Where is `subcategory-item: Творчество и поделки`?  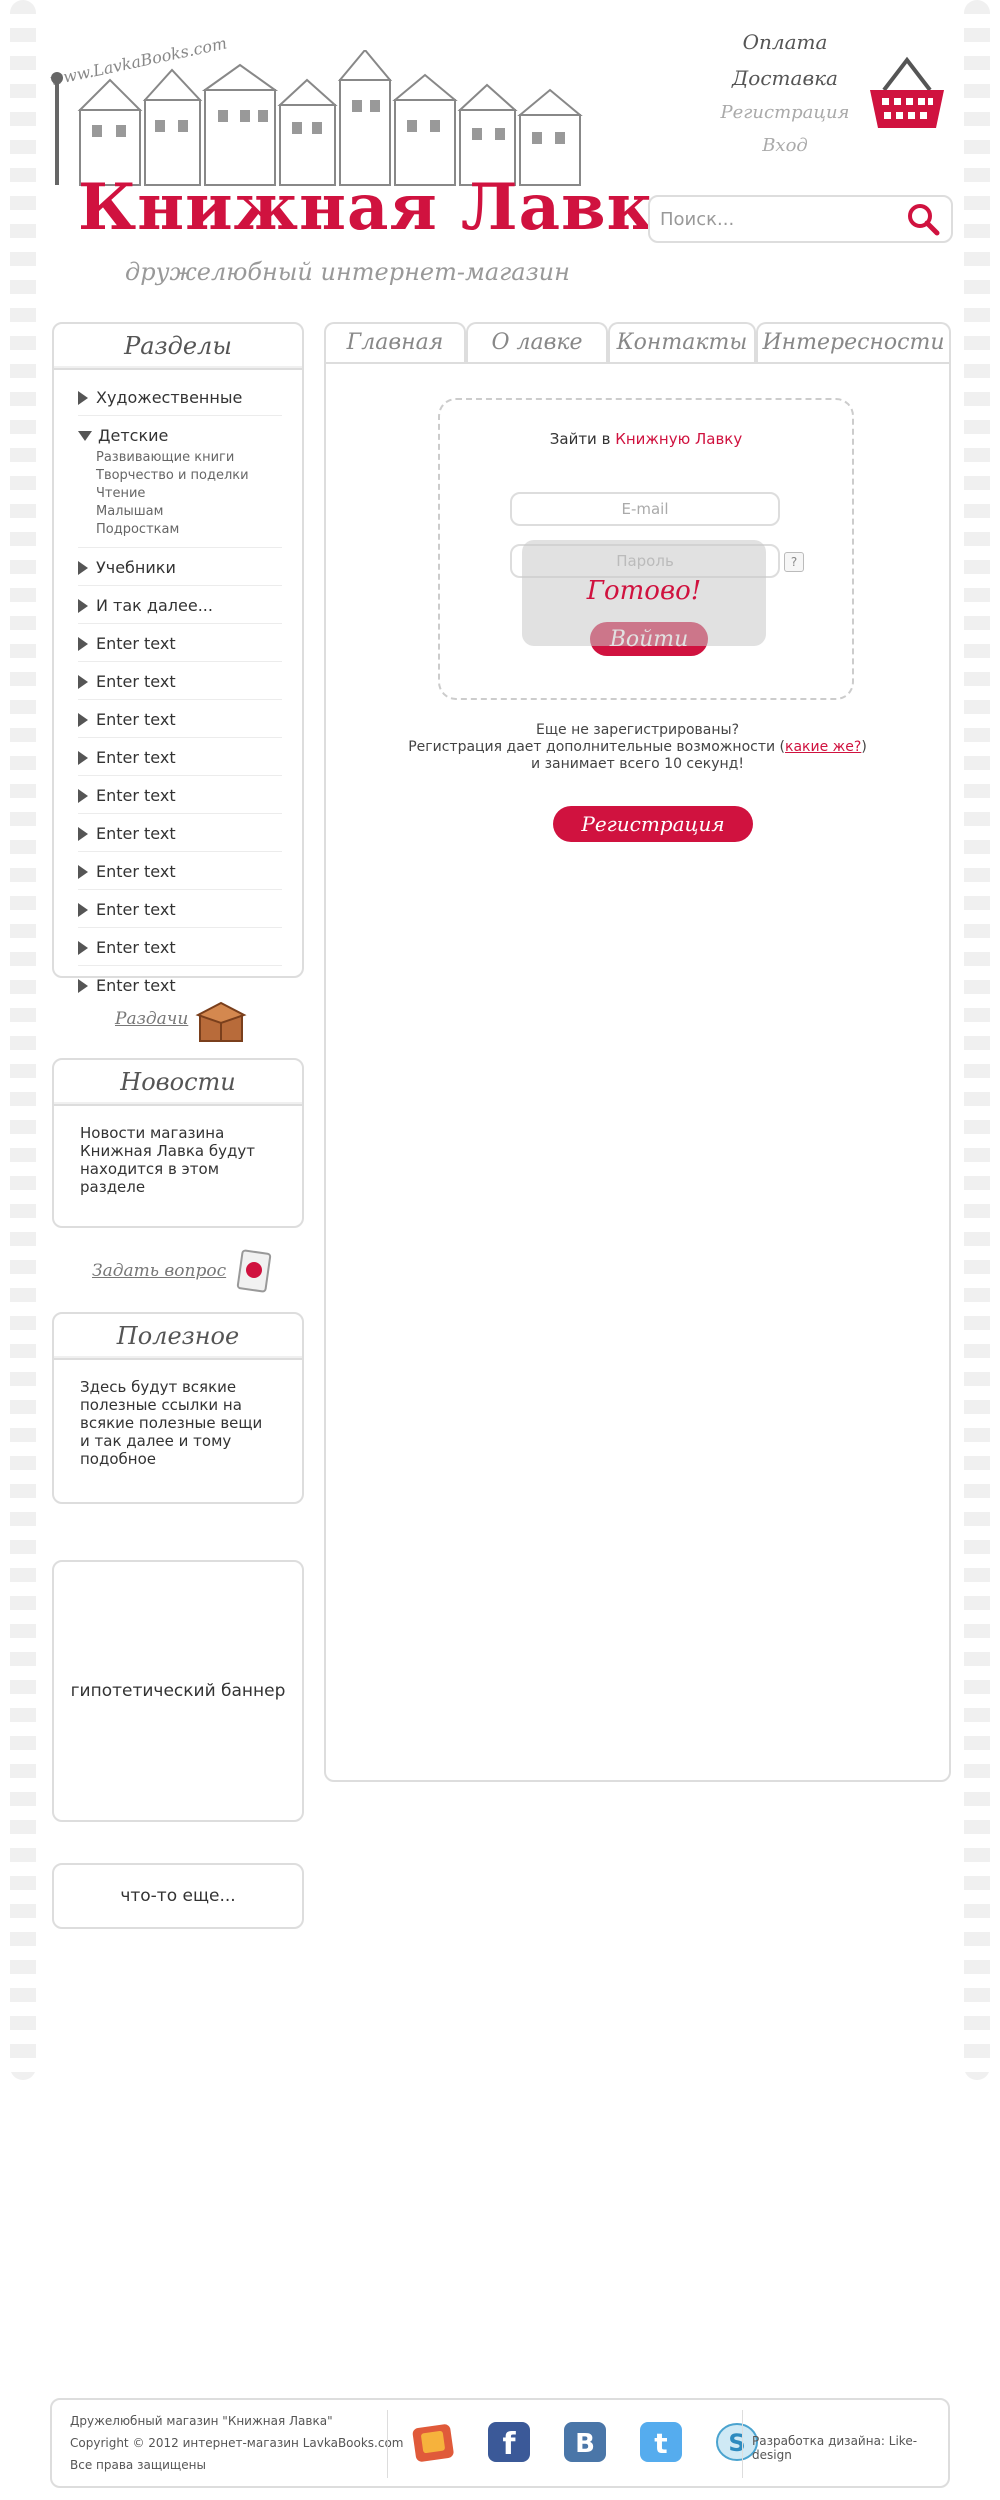
subcategory-item: Творчество и поделки is located at coordinates (189, 476).